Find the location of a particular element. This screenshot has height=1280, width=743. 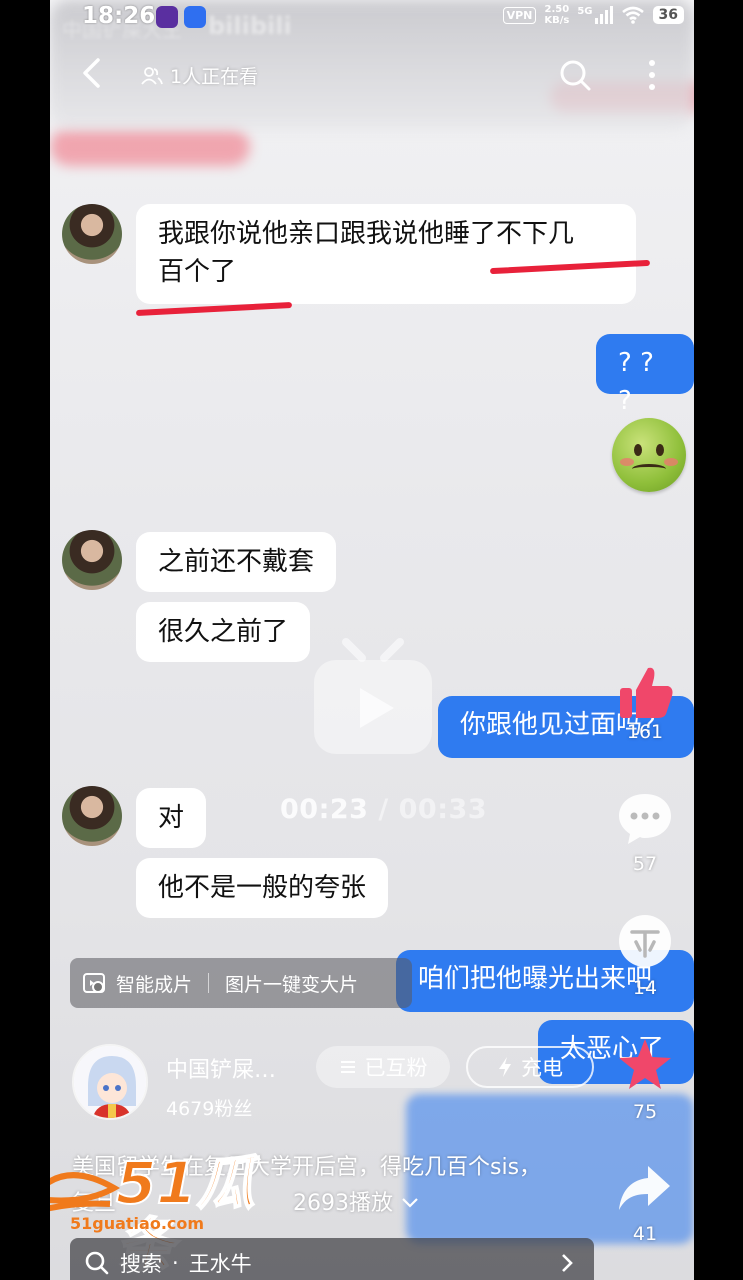

signal-icon: 5G is located at coordinates (595, 15).